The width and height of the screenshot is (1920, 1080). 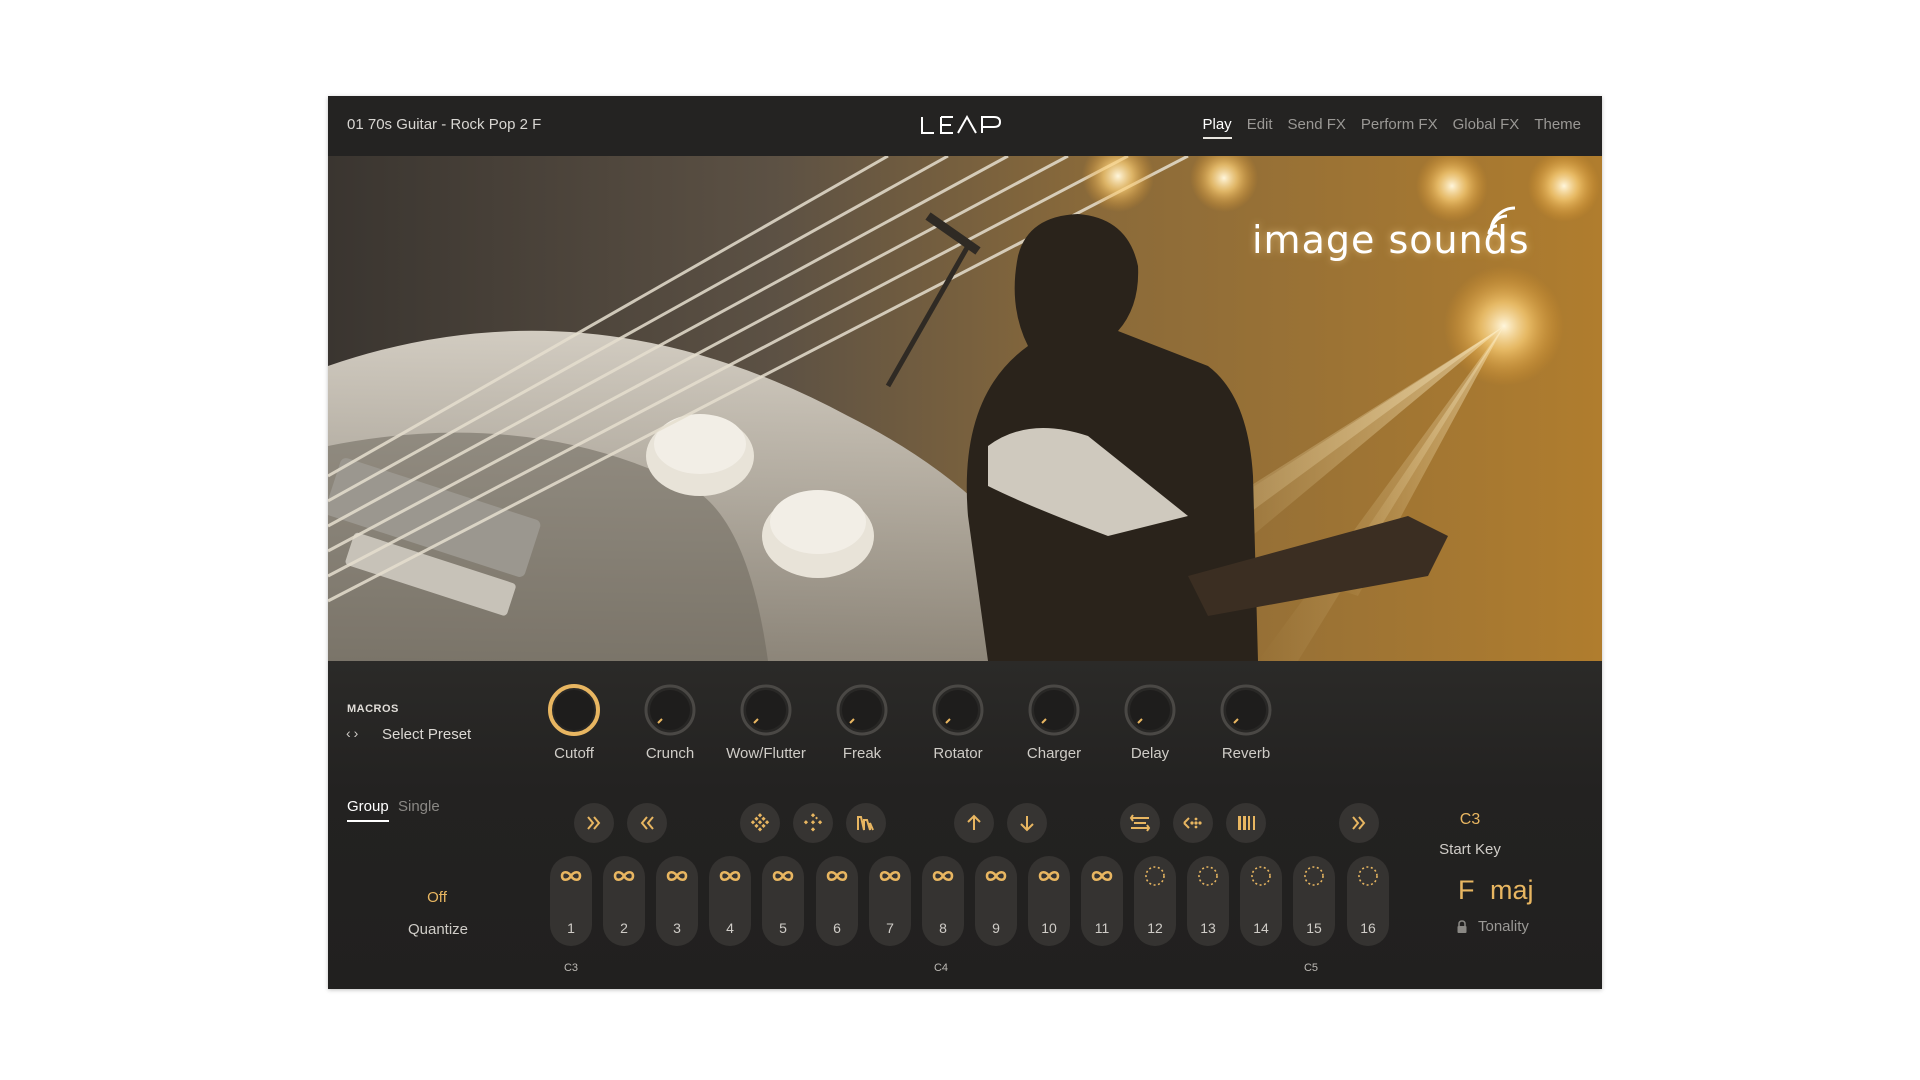 I want to click on octave-label-c3: C3, so click(x=571, y=968).